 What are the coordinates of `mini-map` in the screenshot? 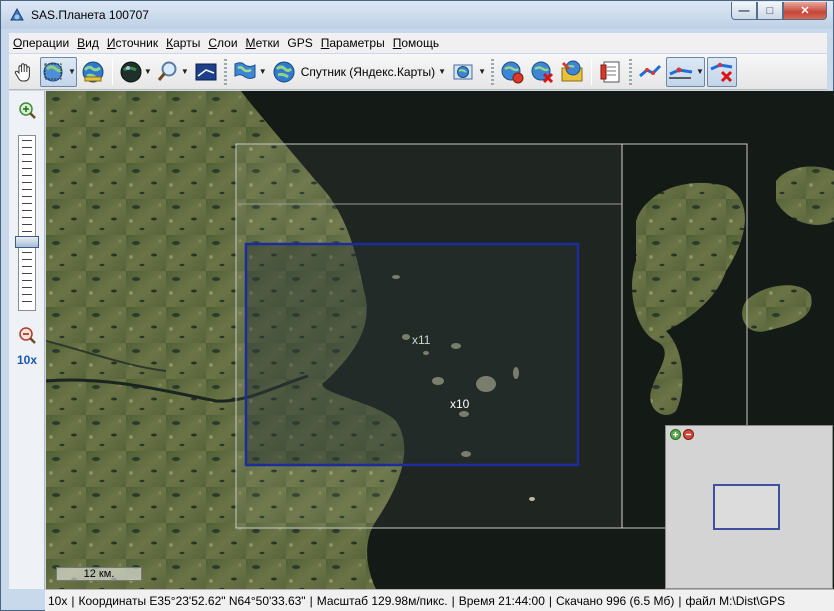 It's located at (749, 507).